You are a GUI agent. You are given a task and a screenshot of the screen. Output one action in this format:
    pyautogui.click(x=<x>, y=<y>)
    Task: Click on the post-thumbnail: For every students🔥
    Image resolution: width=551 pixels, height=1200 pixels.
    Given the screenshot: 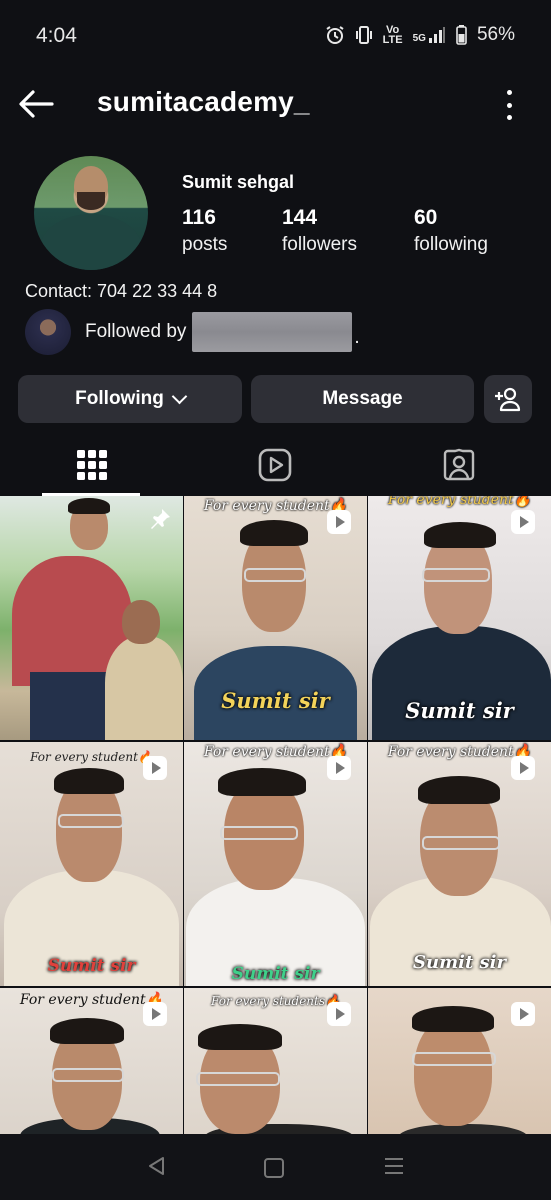 What is the action you would take?
    pyautogui.click(x=275, y=1063)
    